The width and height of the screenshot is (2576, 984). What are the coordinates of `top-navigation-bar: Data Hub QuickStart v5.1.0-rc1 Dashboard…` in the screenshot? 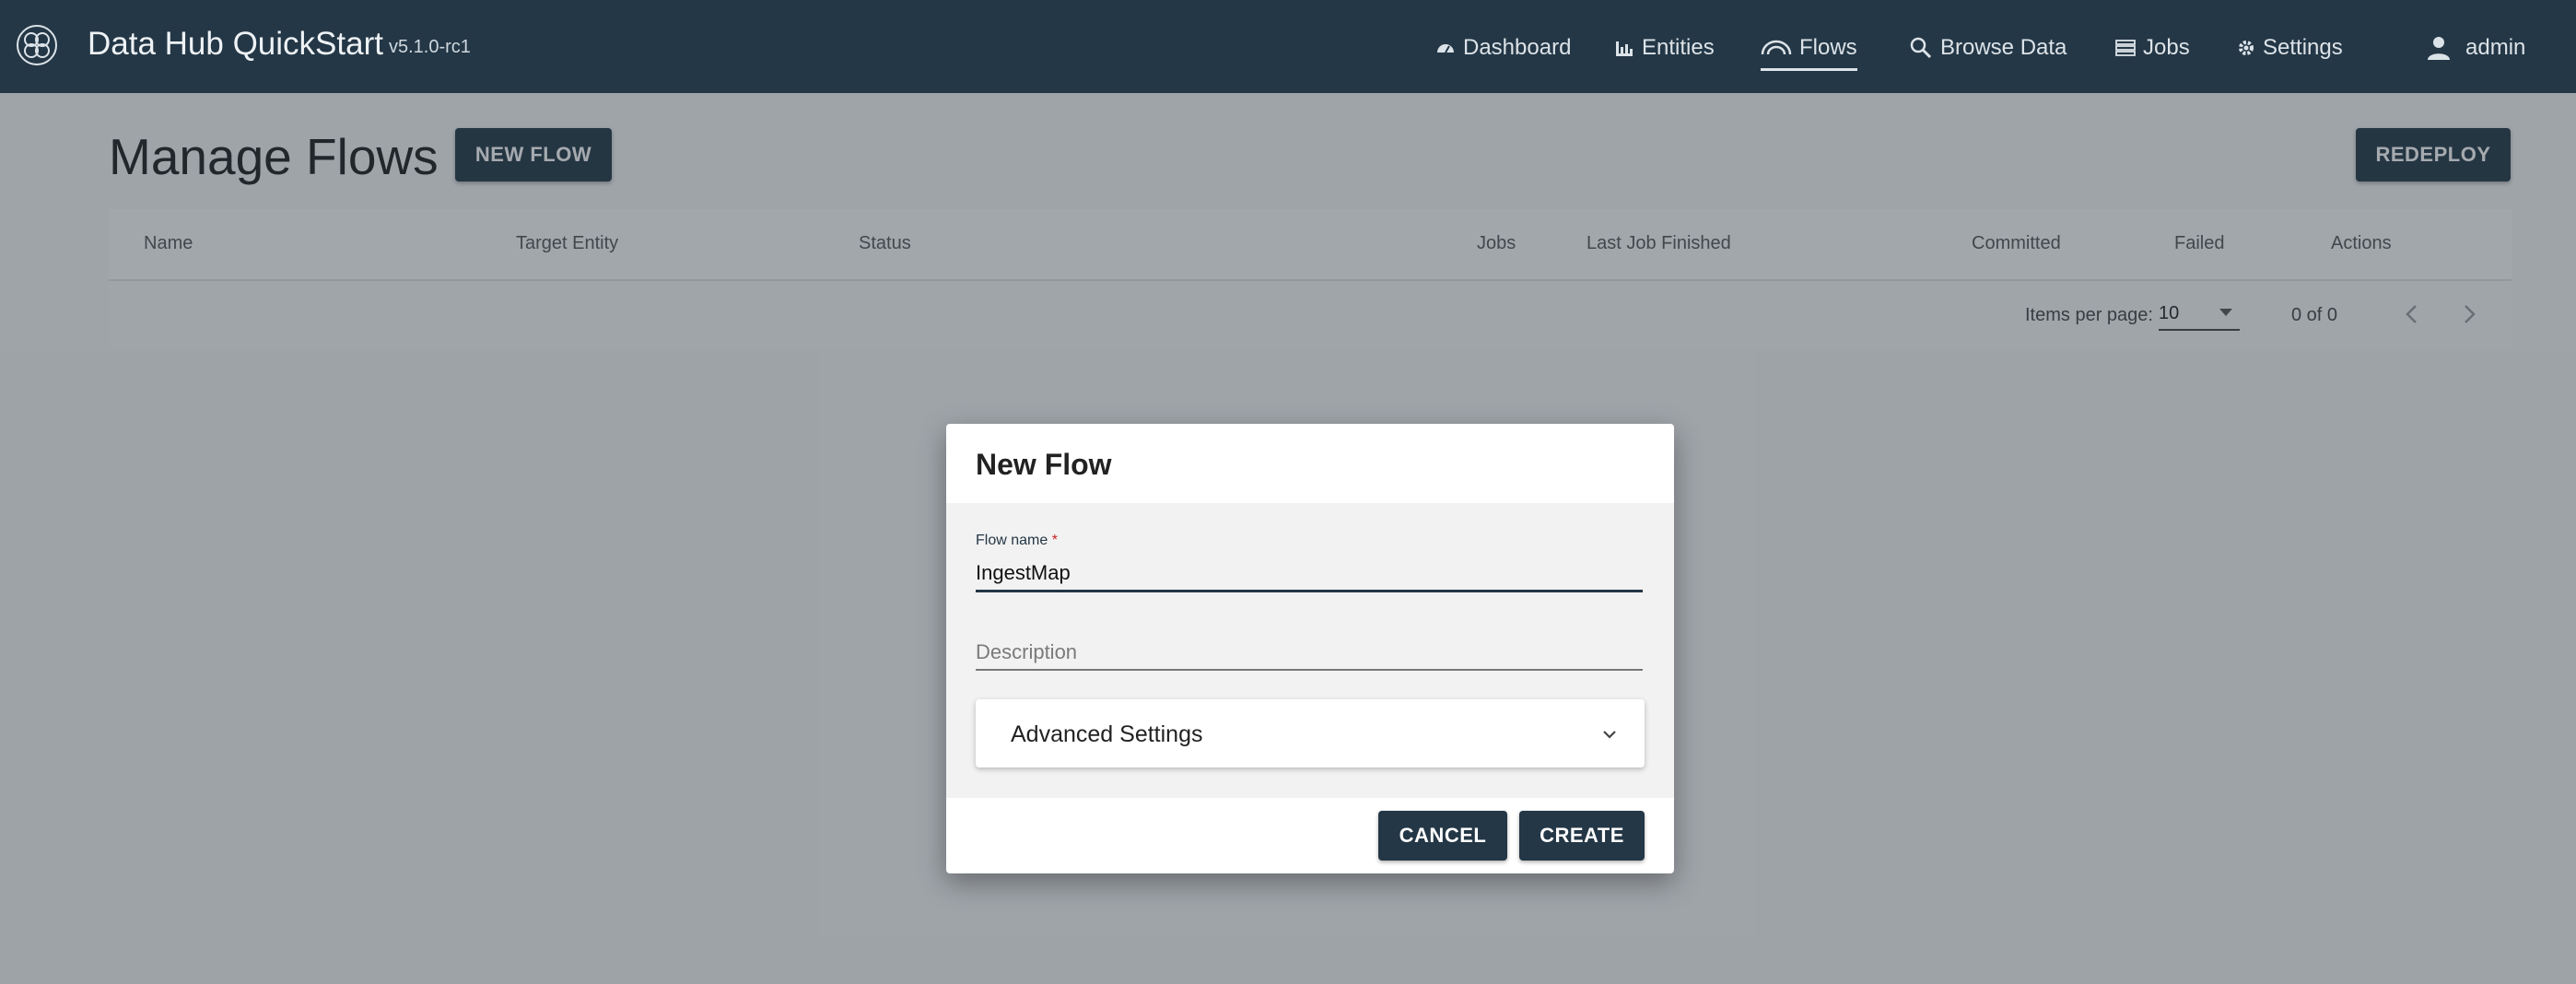 It's located at (1288, 47).